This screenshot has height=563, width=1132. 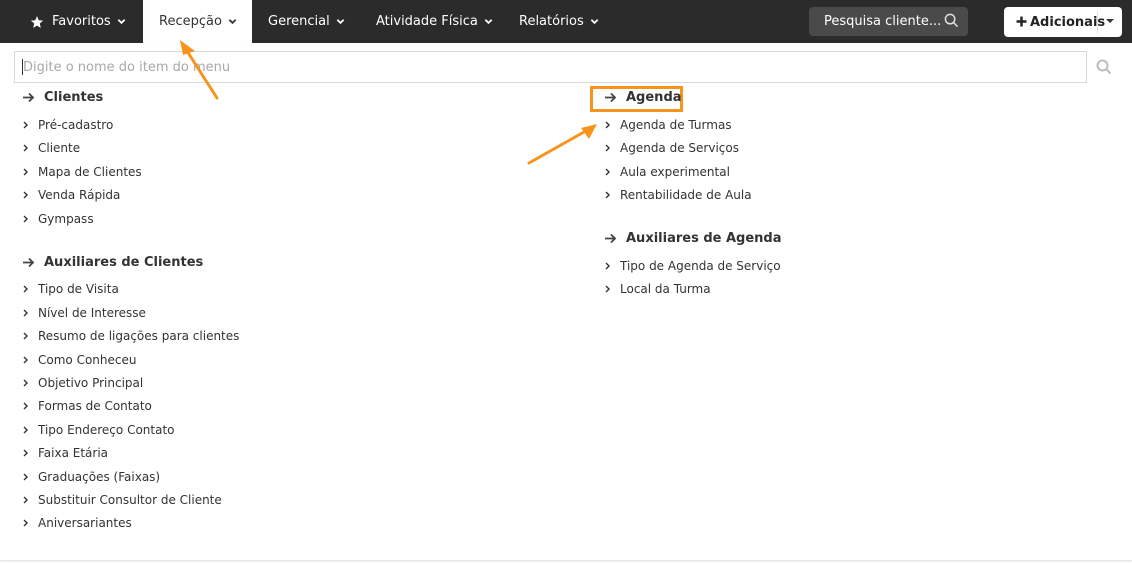 What do you see at coordinates (700, 266) in the screenshot?
I see `menu-item-label: Tipo de Agenda de Serviço` at bounding box center [700, 266].